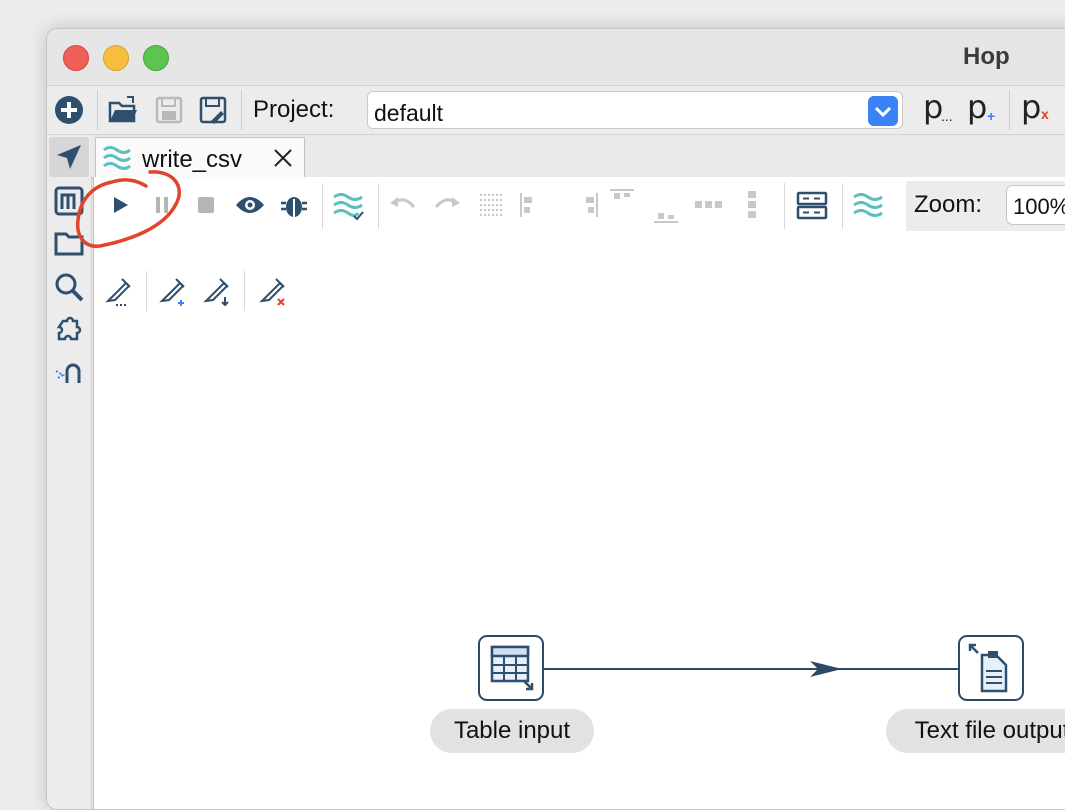  What do you see at coordinates (117, 158) in the screenshot?
I see `pipeline-icon` at bounding box center [117, 158].